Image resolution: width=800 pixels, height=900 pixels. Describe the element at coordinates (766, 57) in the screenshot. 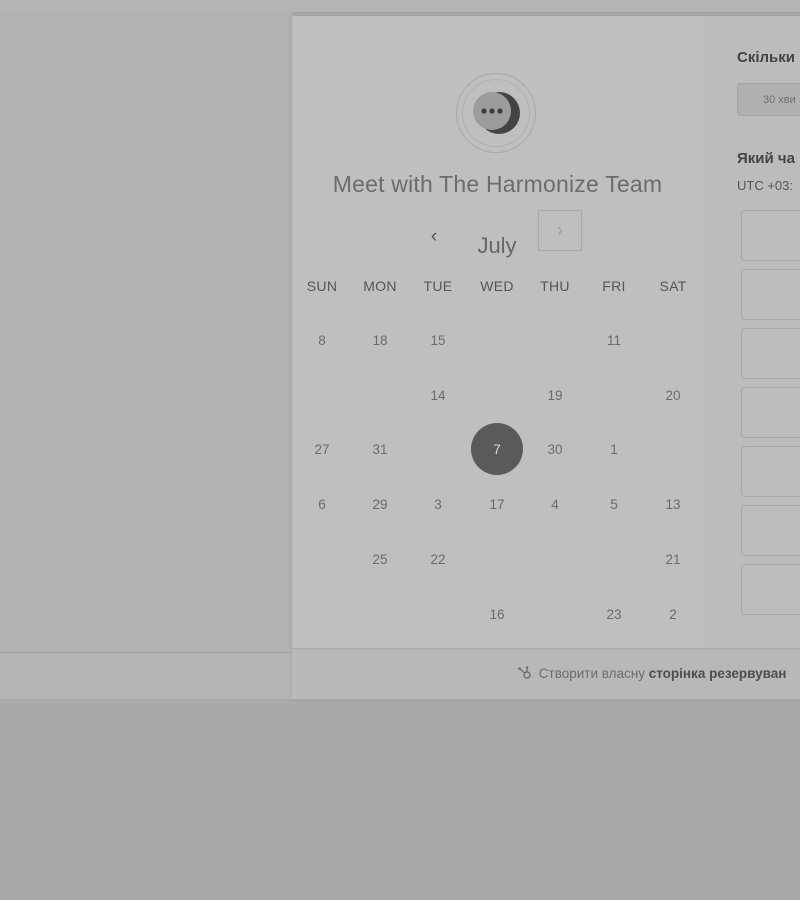

I see `duration-question: Скільки` at that location.